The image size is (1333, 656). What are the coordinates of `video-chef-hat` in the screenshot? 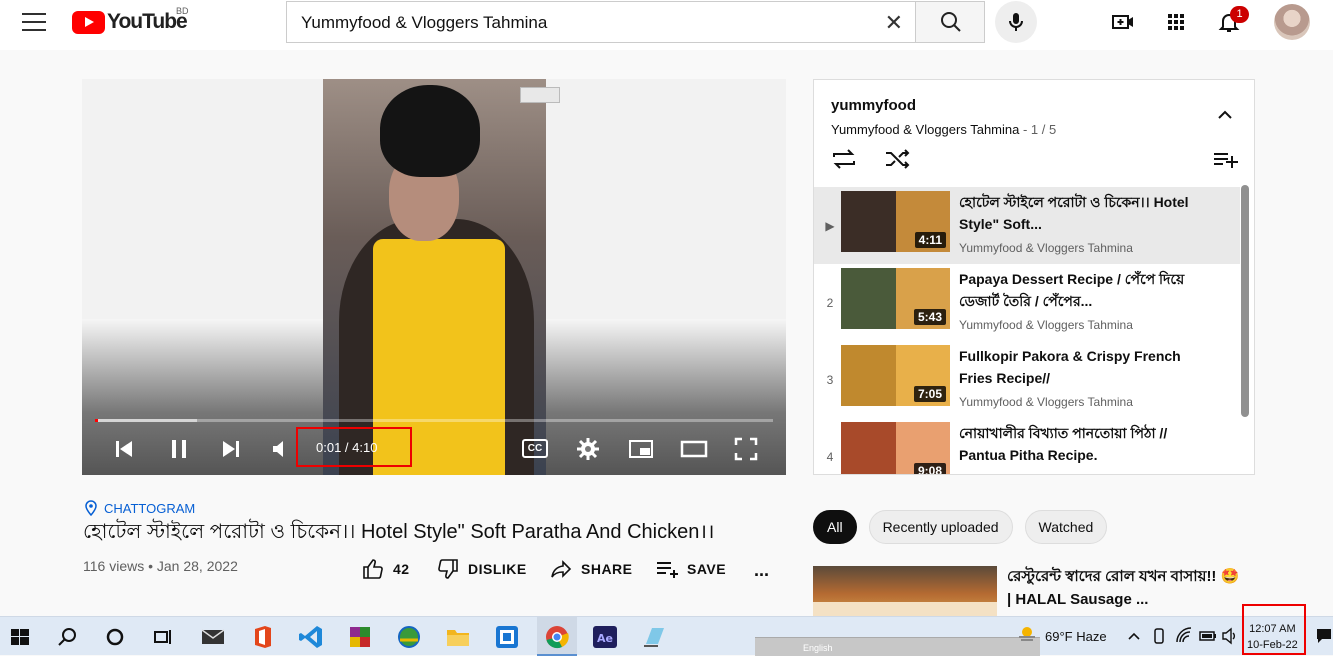 It's located at (430, 131).